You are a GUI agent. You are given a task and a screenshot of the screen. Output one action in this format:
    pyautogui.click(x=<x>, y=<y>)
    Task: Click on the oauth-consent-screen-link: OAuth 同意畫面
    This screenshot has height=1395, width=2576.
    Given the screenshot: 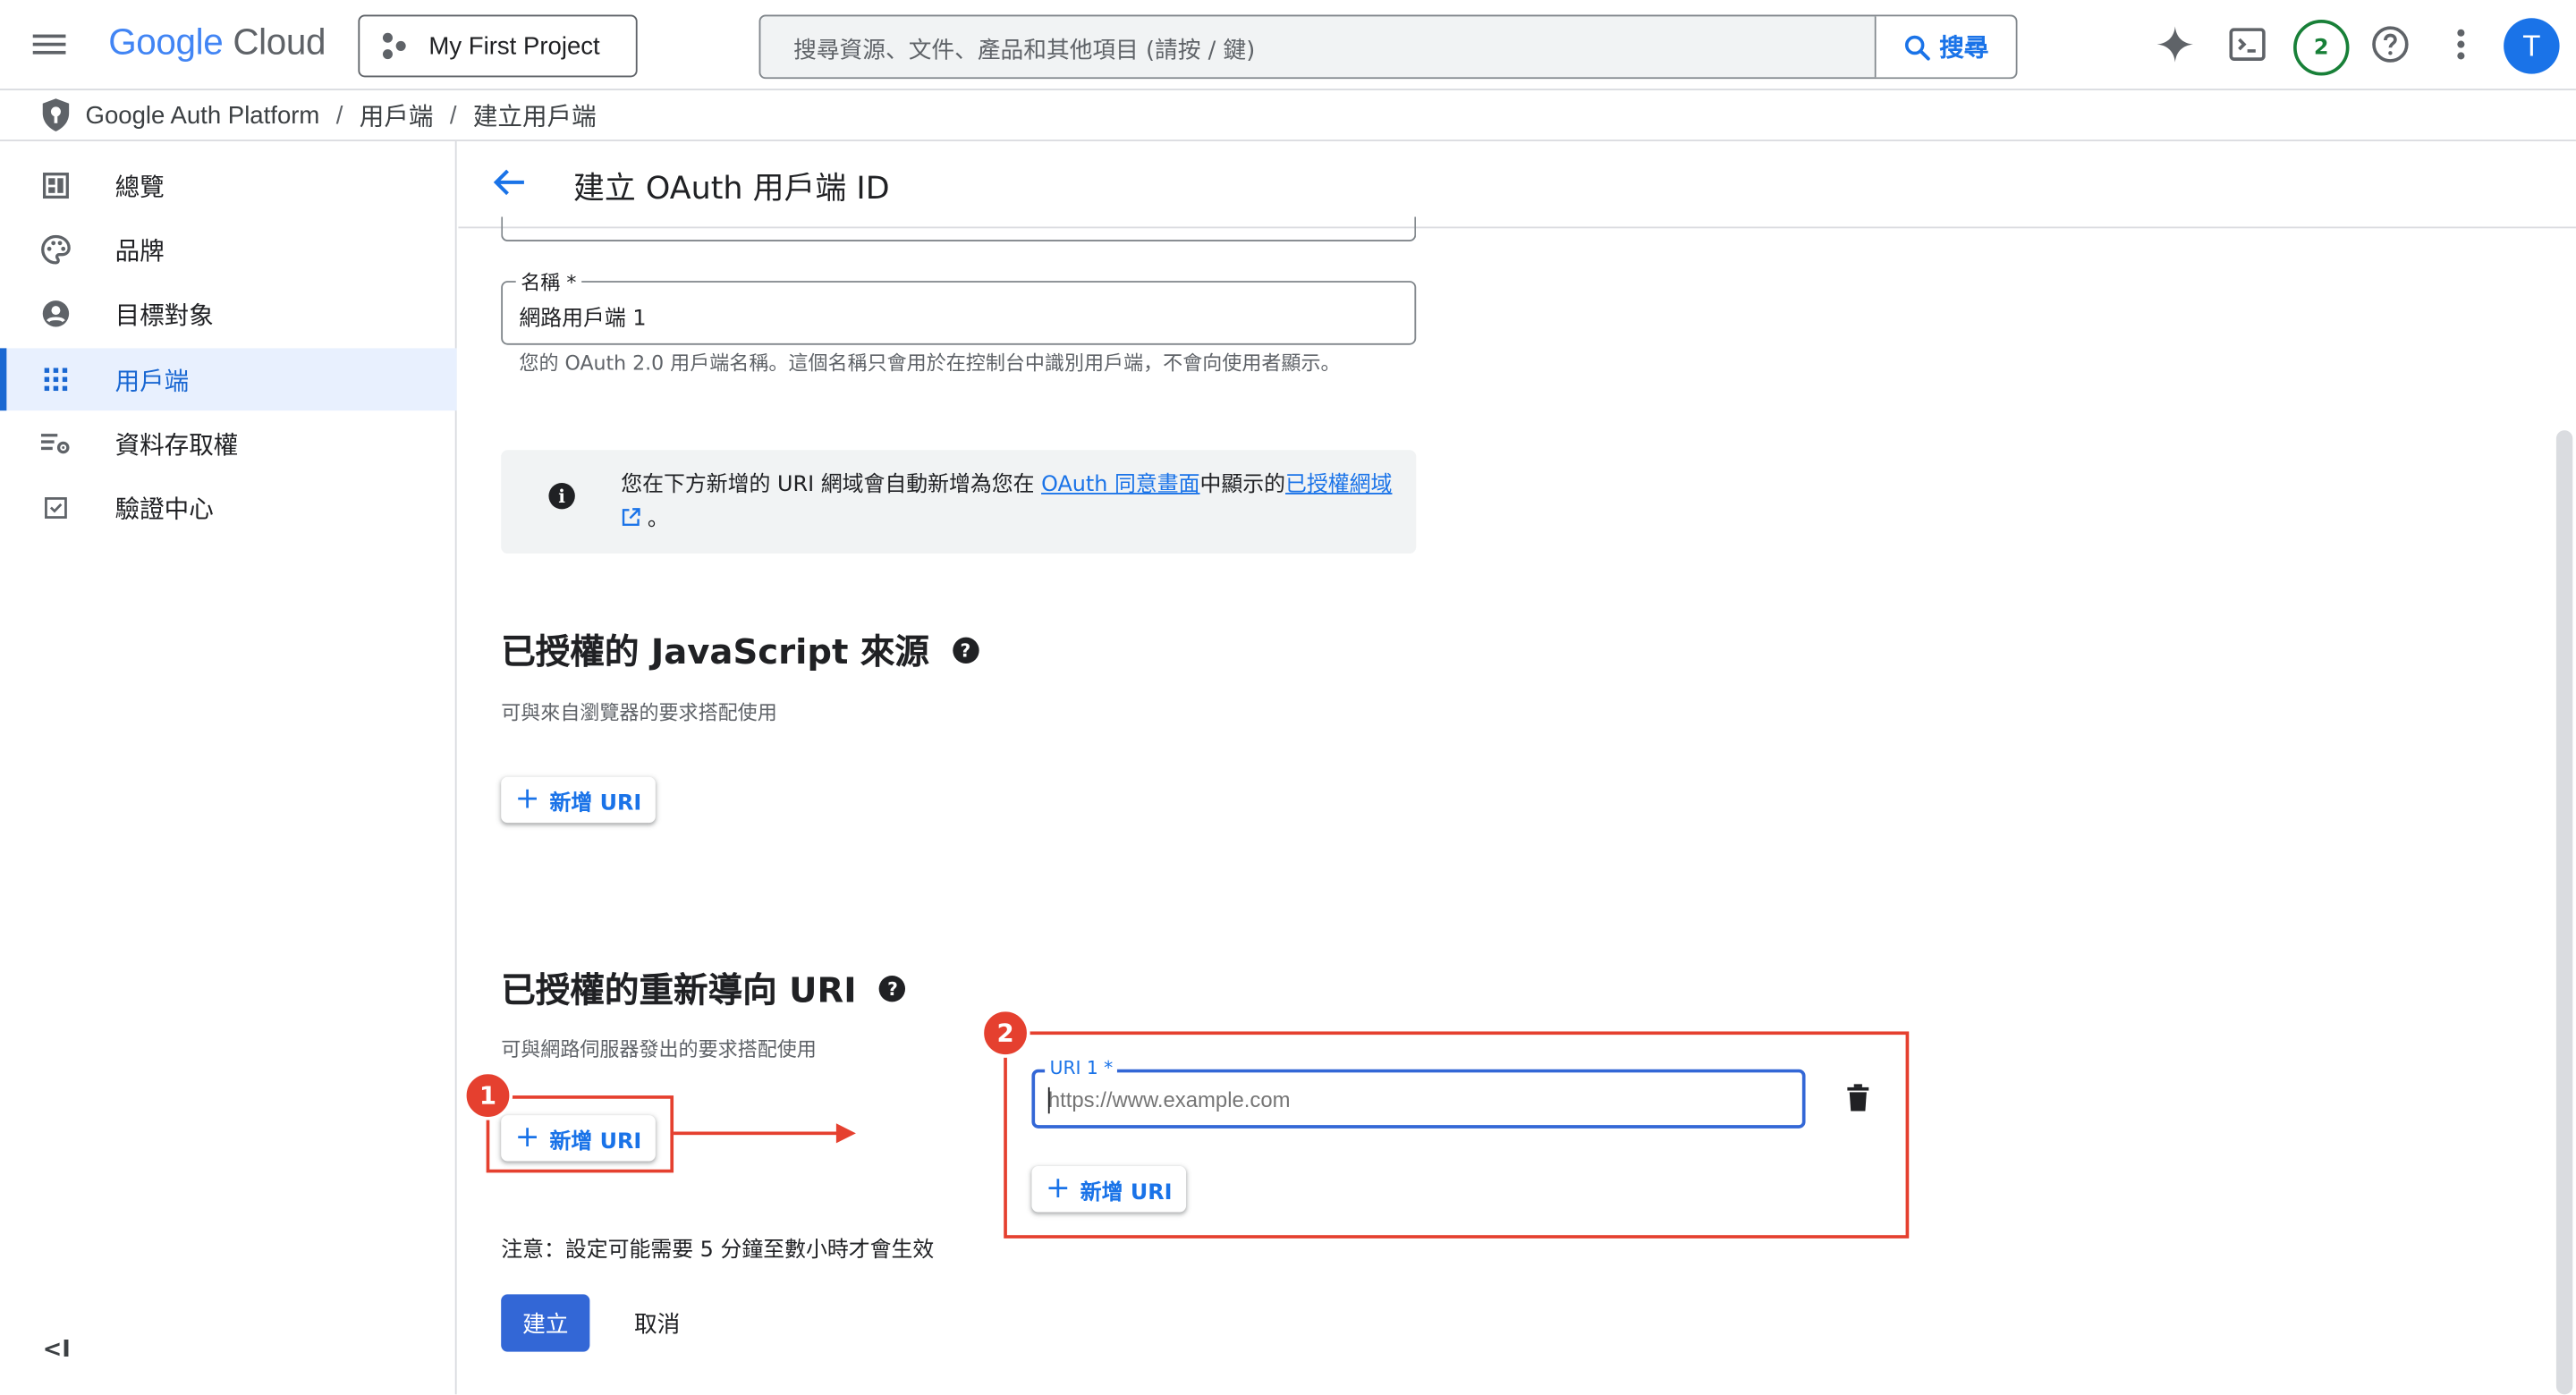 What is the action you would take?
    pyautogui.click(x=1120, y=485)
    